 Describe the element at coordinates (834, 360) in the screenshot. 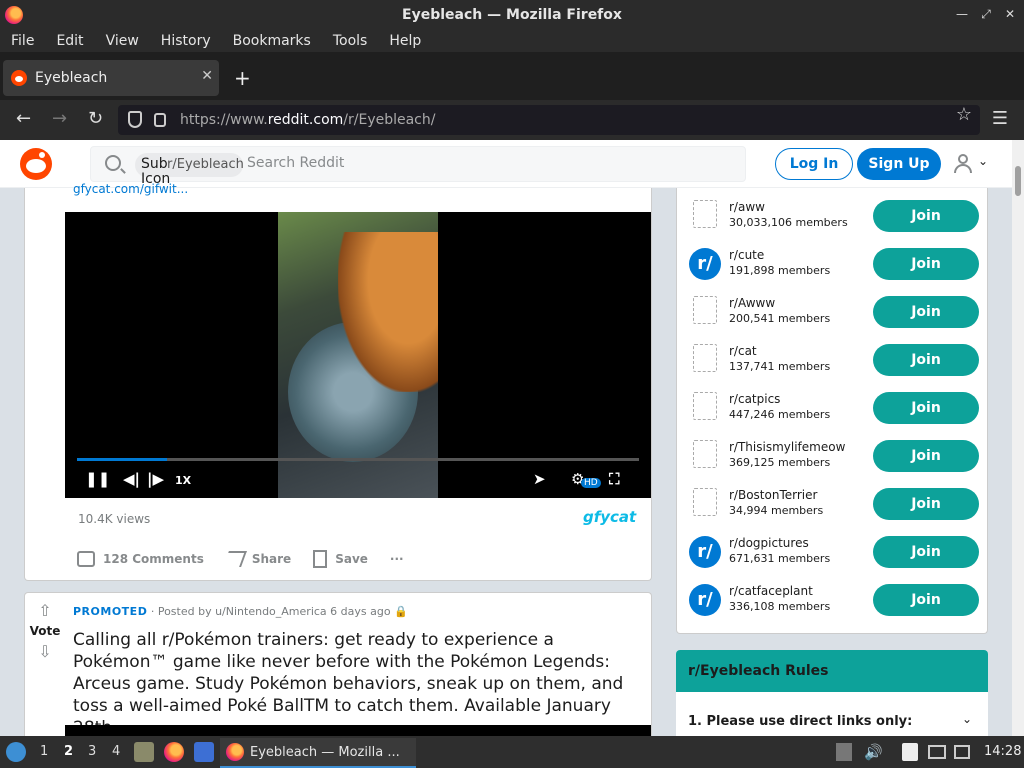

I see `community-row: r/cat 137,741 members Join` at that location.